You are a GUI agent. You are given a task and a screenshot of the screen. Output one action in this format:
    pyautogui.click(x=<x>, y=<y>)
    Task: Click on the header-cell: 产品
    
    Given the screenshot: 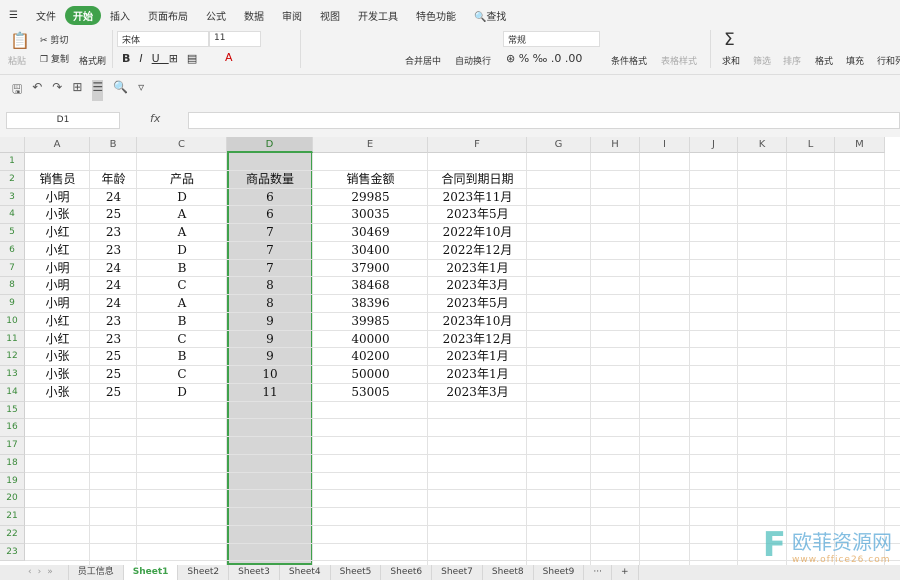 What is the action you would take?
    pyautogui.click(x=182, y=180)
    